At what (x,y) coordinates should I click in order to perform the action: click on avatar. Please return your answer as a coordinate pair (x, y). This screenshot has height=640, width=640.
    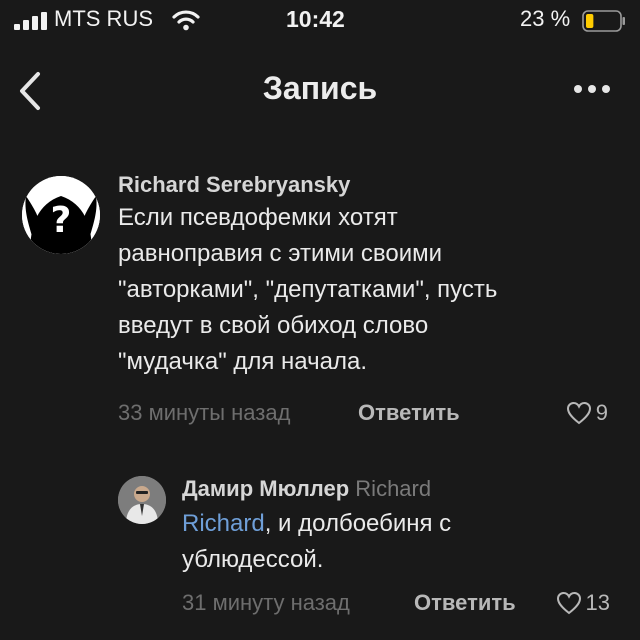
    Looking at the image, I should click on (142, 500).